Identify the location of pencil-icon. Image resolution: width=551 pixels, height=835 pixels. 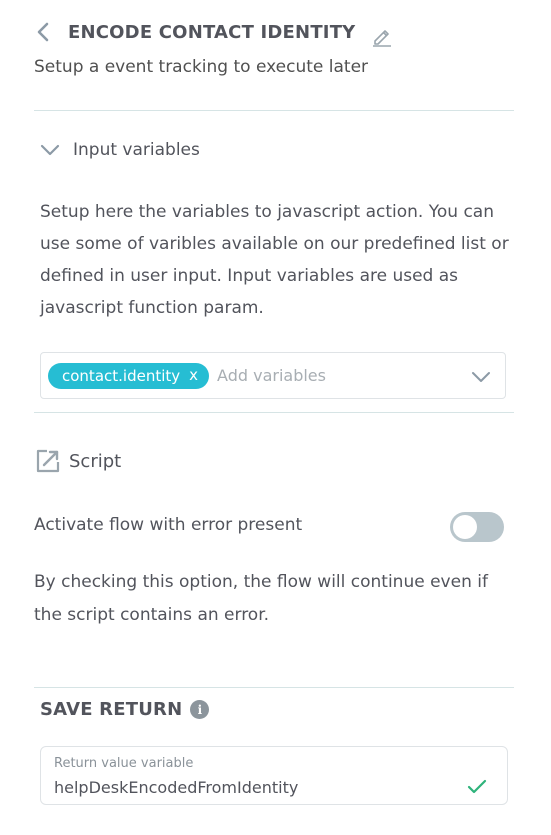
(382, 36).